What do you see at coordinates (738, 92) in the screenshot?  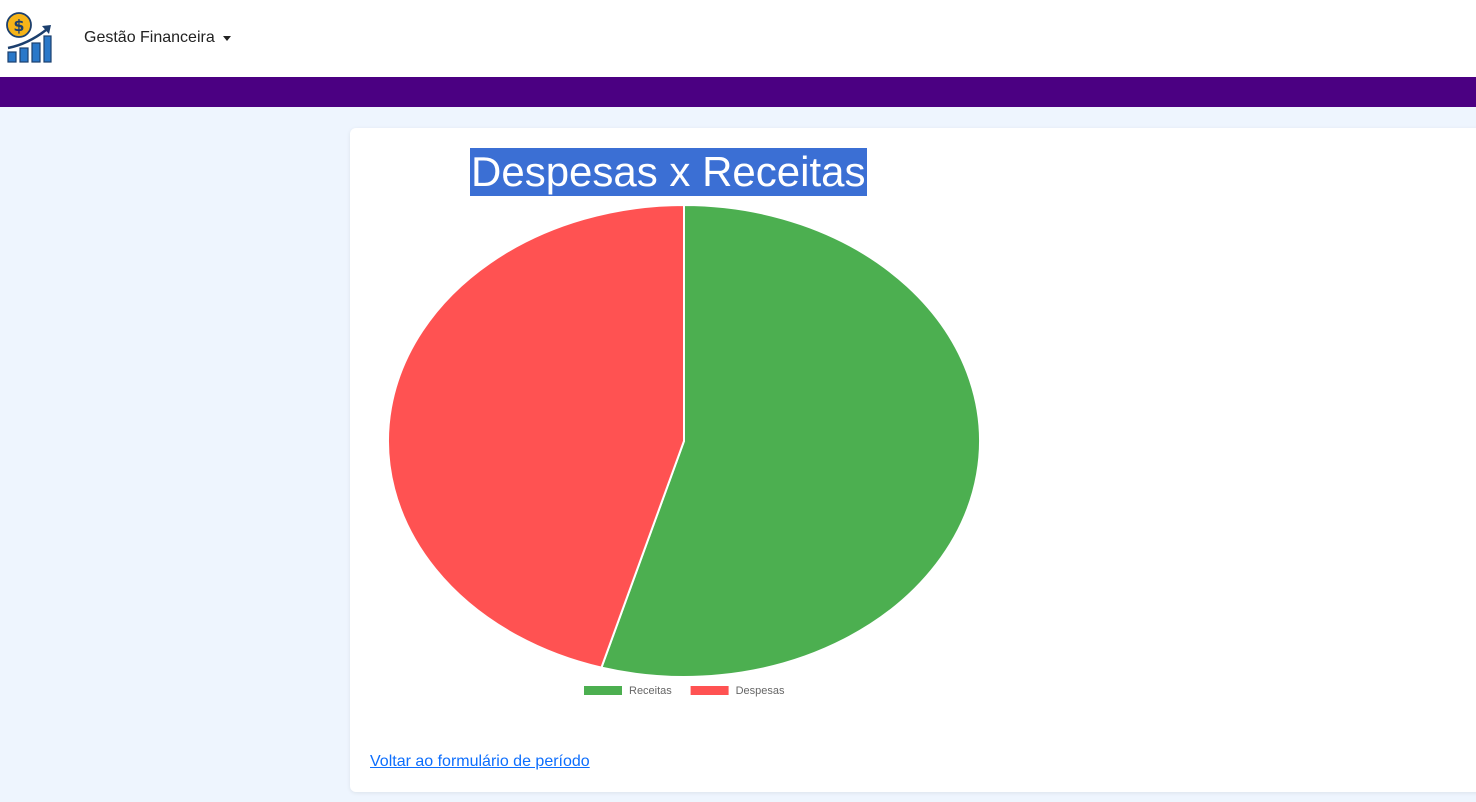 I see `accent-bar` at bounding box center [738, 92].